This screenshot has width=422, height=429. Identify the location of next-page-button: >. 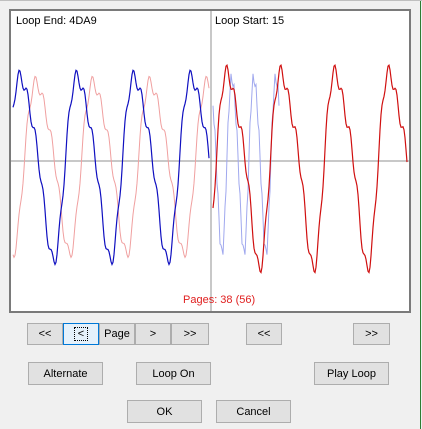
(153, 334).